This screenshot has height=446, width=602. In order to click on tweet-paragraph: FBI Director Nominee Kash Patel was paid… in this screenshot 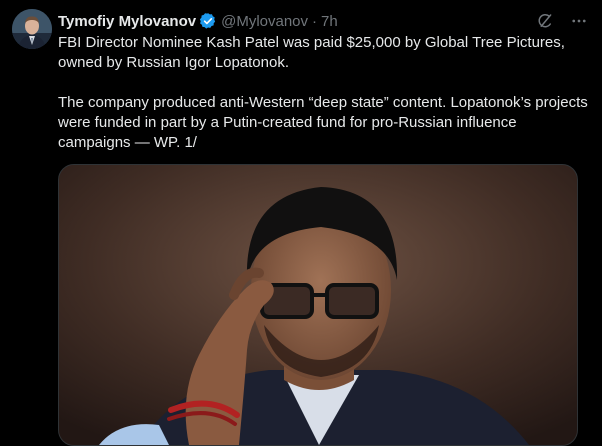, I will do `click(311, 52)`.